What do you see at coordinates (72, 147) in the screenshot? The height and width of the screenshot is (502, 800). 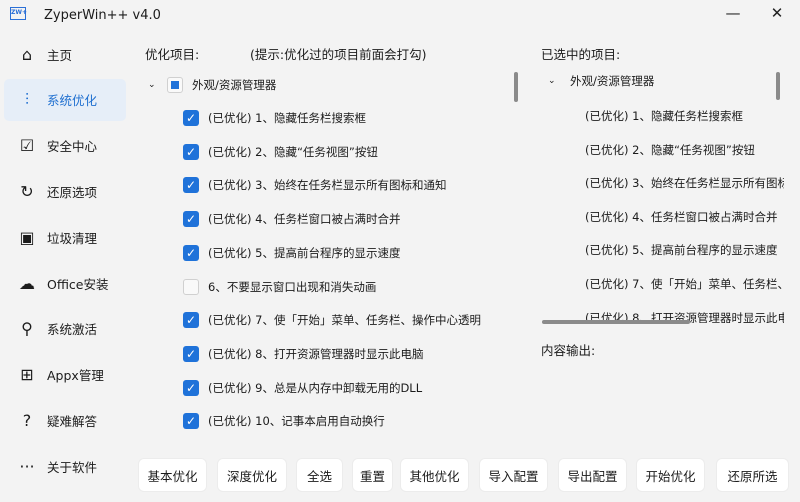 I see `sidebar-item-label: 安全中心` at bounding box center [72, 147].